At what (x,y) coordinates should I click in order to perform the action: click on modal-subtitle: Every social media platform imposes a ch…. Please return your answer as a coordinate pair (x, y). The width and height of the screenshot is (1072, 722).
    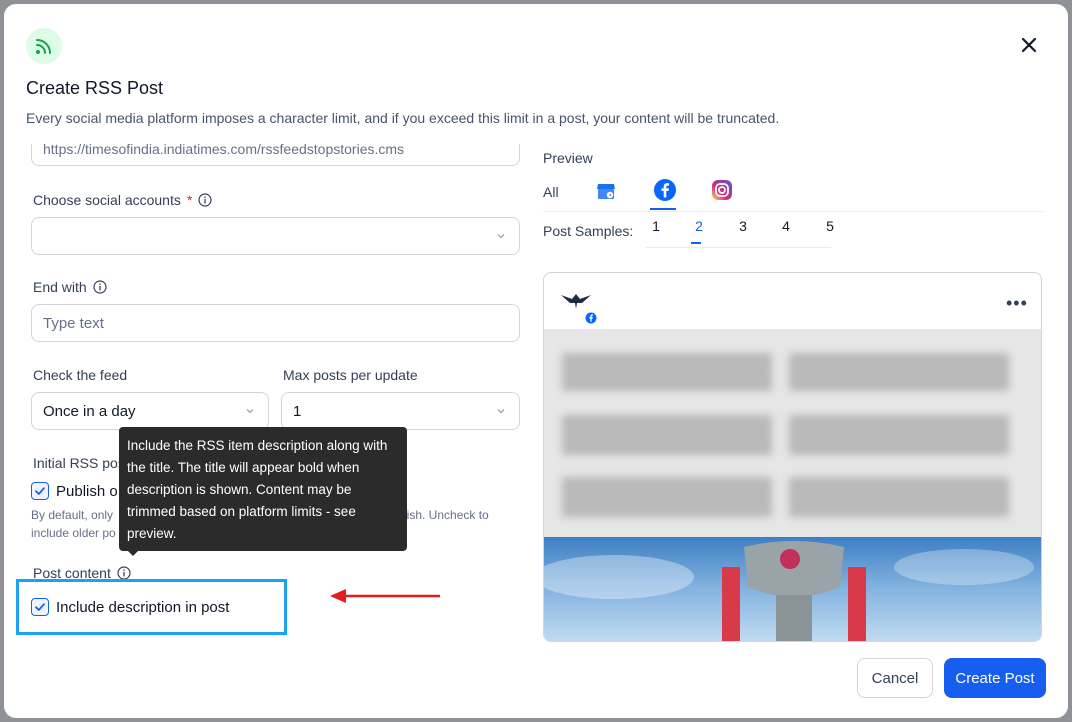
    Looking at the image, I should click on (403, 118).